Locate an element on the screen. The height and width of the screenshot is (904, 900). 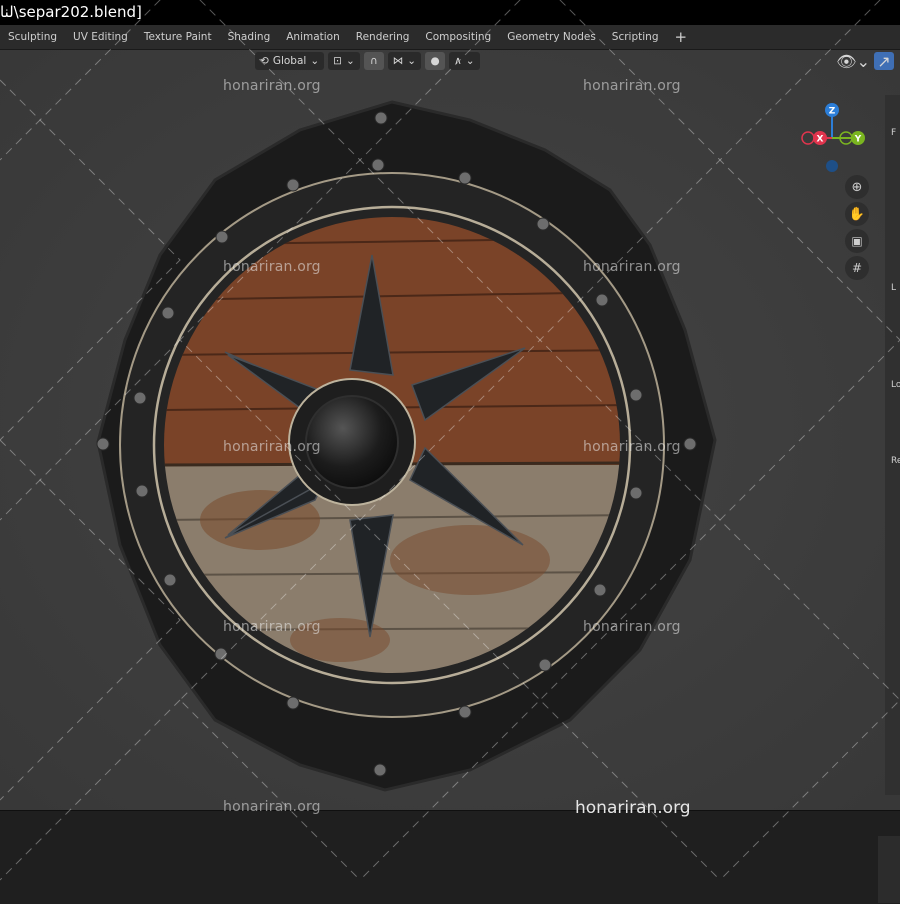
snap-dropdown: ⋈ ⌄ is located at coordinates (404, 61).